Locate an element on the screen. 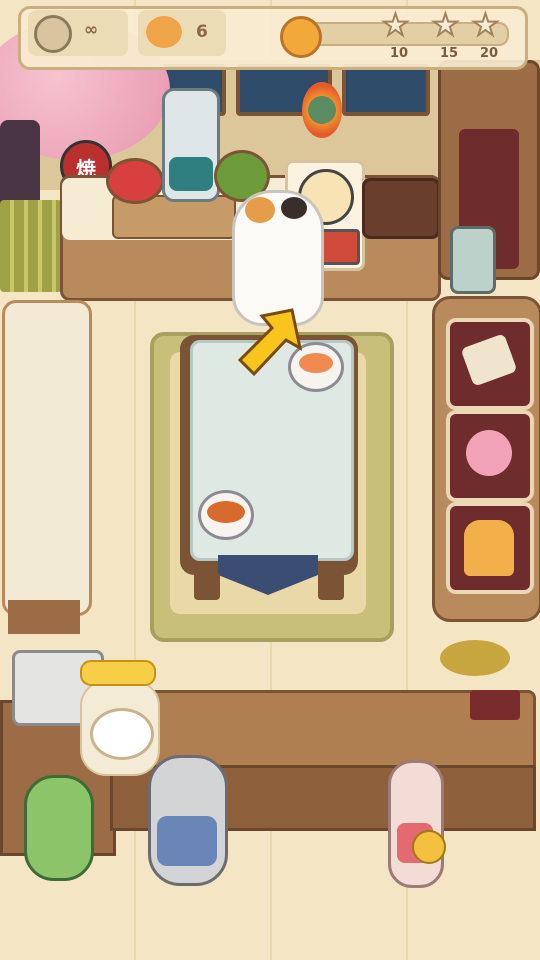 Image resolution: width=540 pixels, height=960 pixels. strawberry-bowl is located at coordinates (135, 181).